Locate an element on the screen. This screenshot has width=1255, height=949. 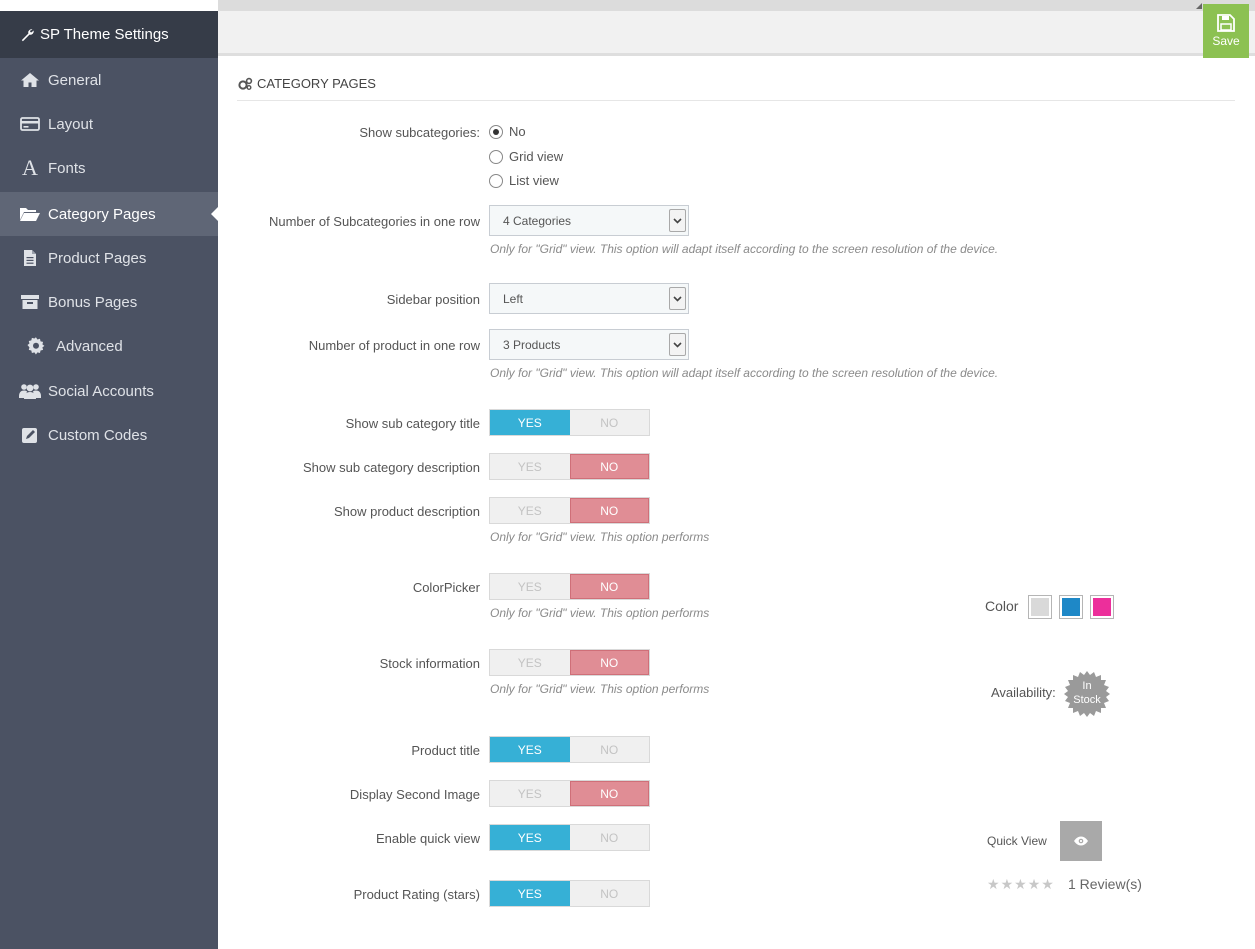
stock-information-label: Stock information is located at coordinates (429, 663).